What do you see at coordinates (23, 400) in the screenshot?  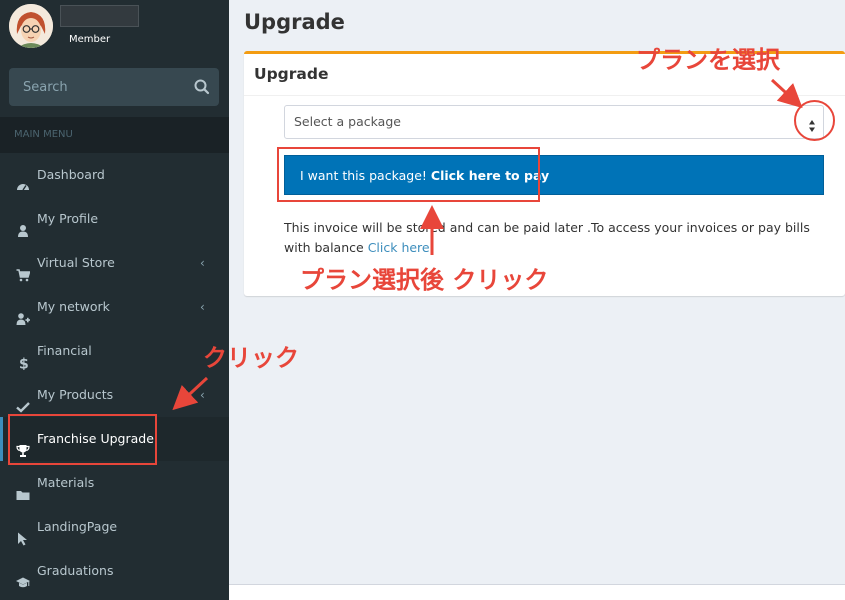 I see `check-icon` at bounding box center [23, 400].